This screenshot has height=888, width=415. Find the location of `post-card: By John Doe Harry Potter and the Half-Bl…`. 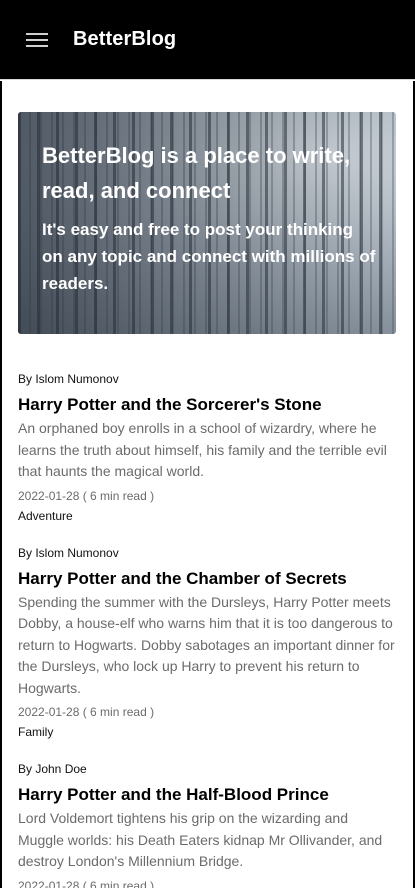

post-card: By John Doe Harry Potter and the Half-Bl… is located at coordinates (207, 824).